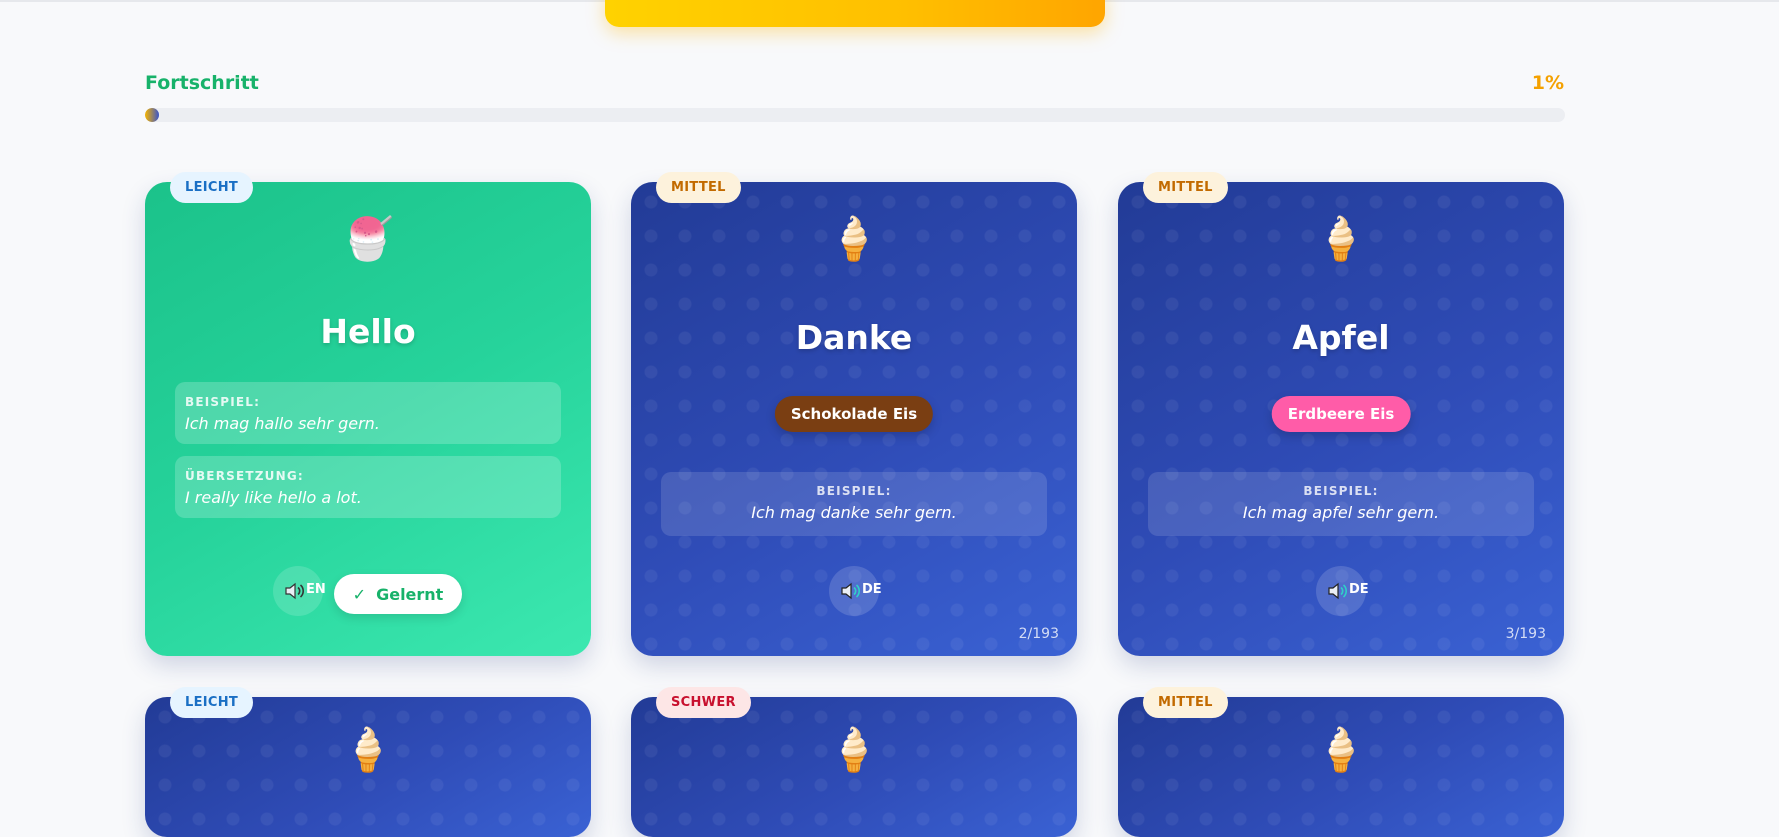 The height and width of the screenshot is (837, 1779). I want to click on example-box: BEISPIEL: Ich mag apfel sehr gern., so click(1341, 504).